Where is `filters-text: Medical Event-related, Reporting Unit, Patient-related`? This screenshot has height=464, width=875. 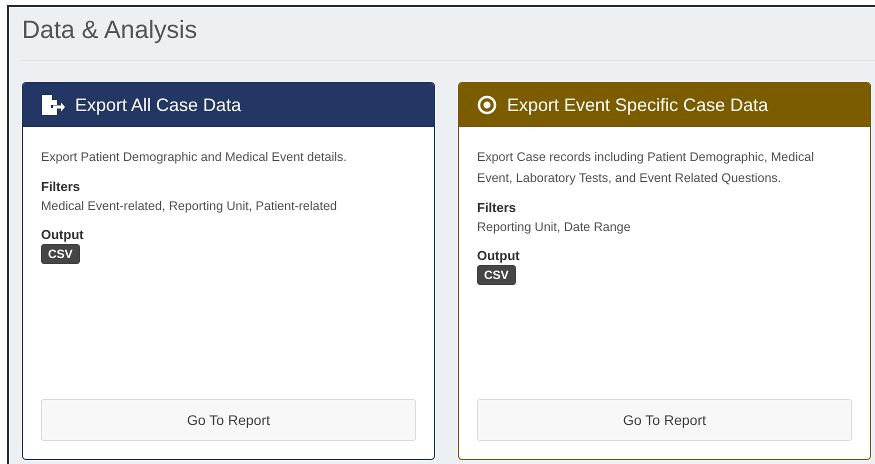 filters-text: Medical Event-related, Reporting Unit, Patient-related is located at coordinates (189, 206).